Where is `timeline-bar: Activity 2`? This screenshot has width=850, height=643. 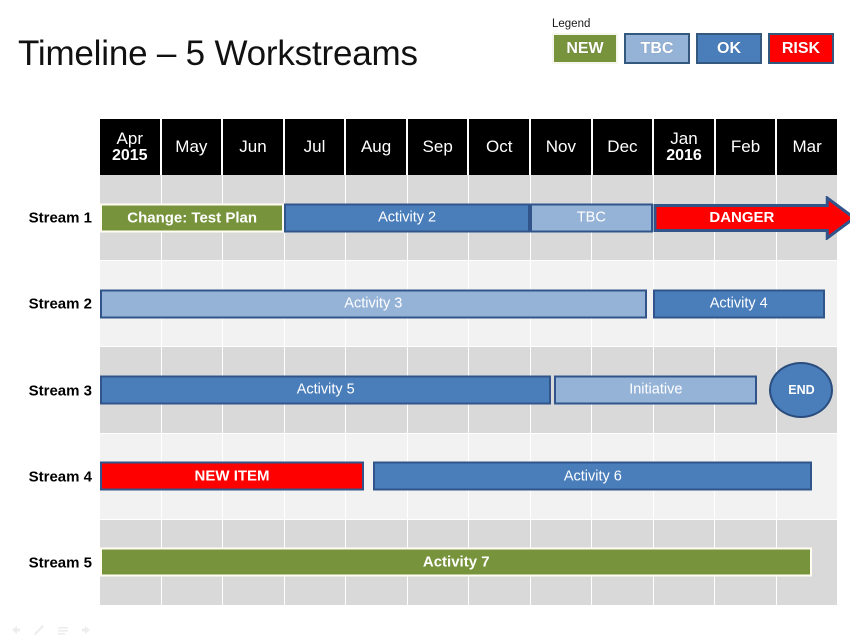
timeline-bar: Activity 2 is located at coordinates (407, 218).